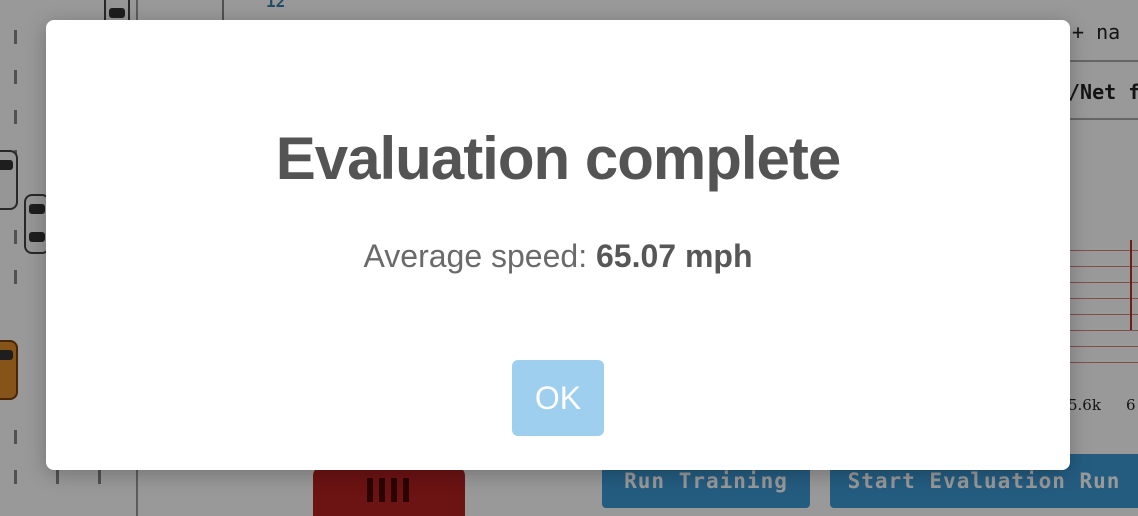 The image size is (1138, 516). I want to click on speed-label: Average speed:, so click(475, 256).